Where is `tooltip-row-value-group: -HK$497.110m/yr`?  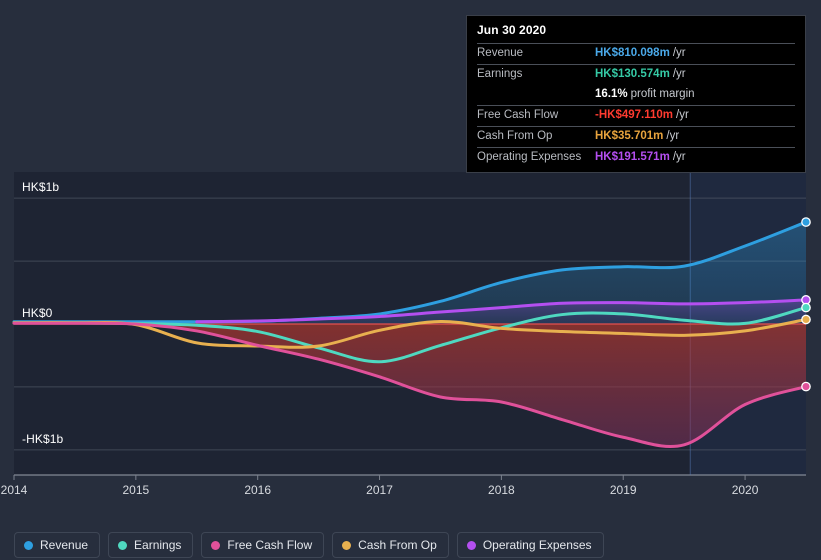 tooltip-row-value-group: -HK$497.110m/yr is located at coordinates (642, 115).